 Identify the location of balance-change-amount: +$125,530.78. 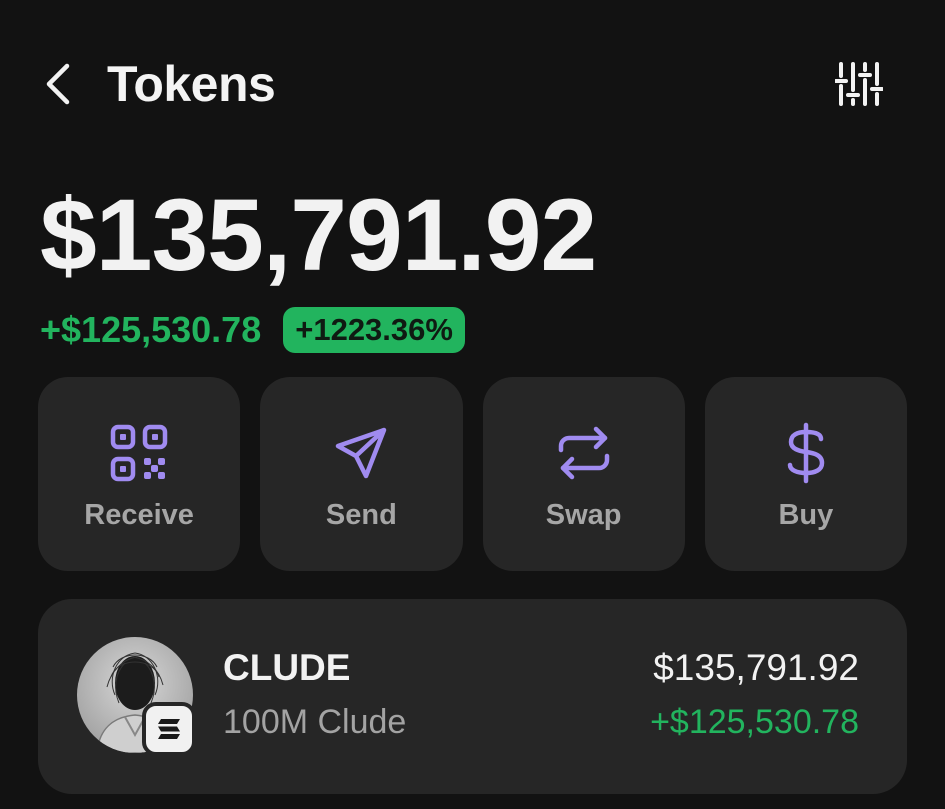
(151, 329).